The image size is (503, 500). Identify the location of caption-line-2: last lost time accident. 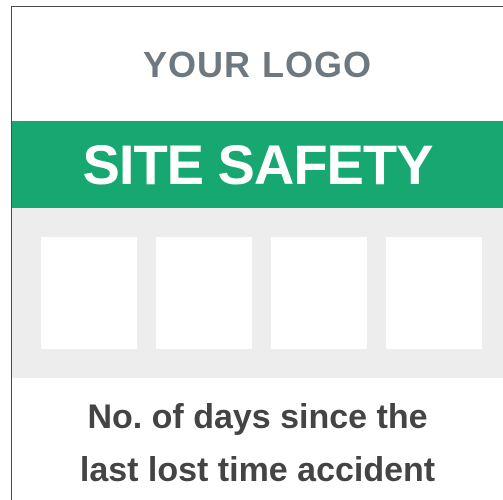
(257, 470).